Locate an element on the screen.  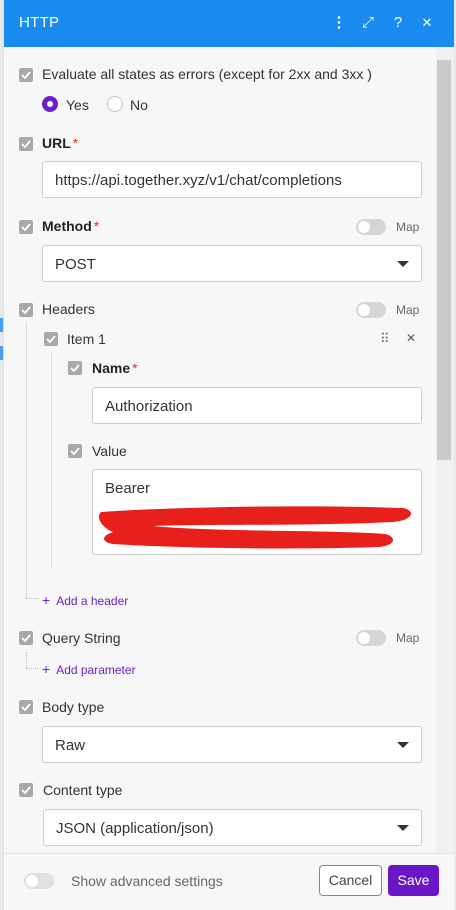
query-label: Query String is located at coordinates (81, 638).